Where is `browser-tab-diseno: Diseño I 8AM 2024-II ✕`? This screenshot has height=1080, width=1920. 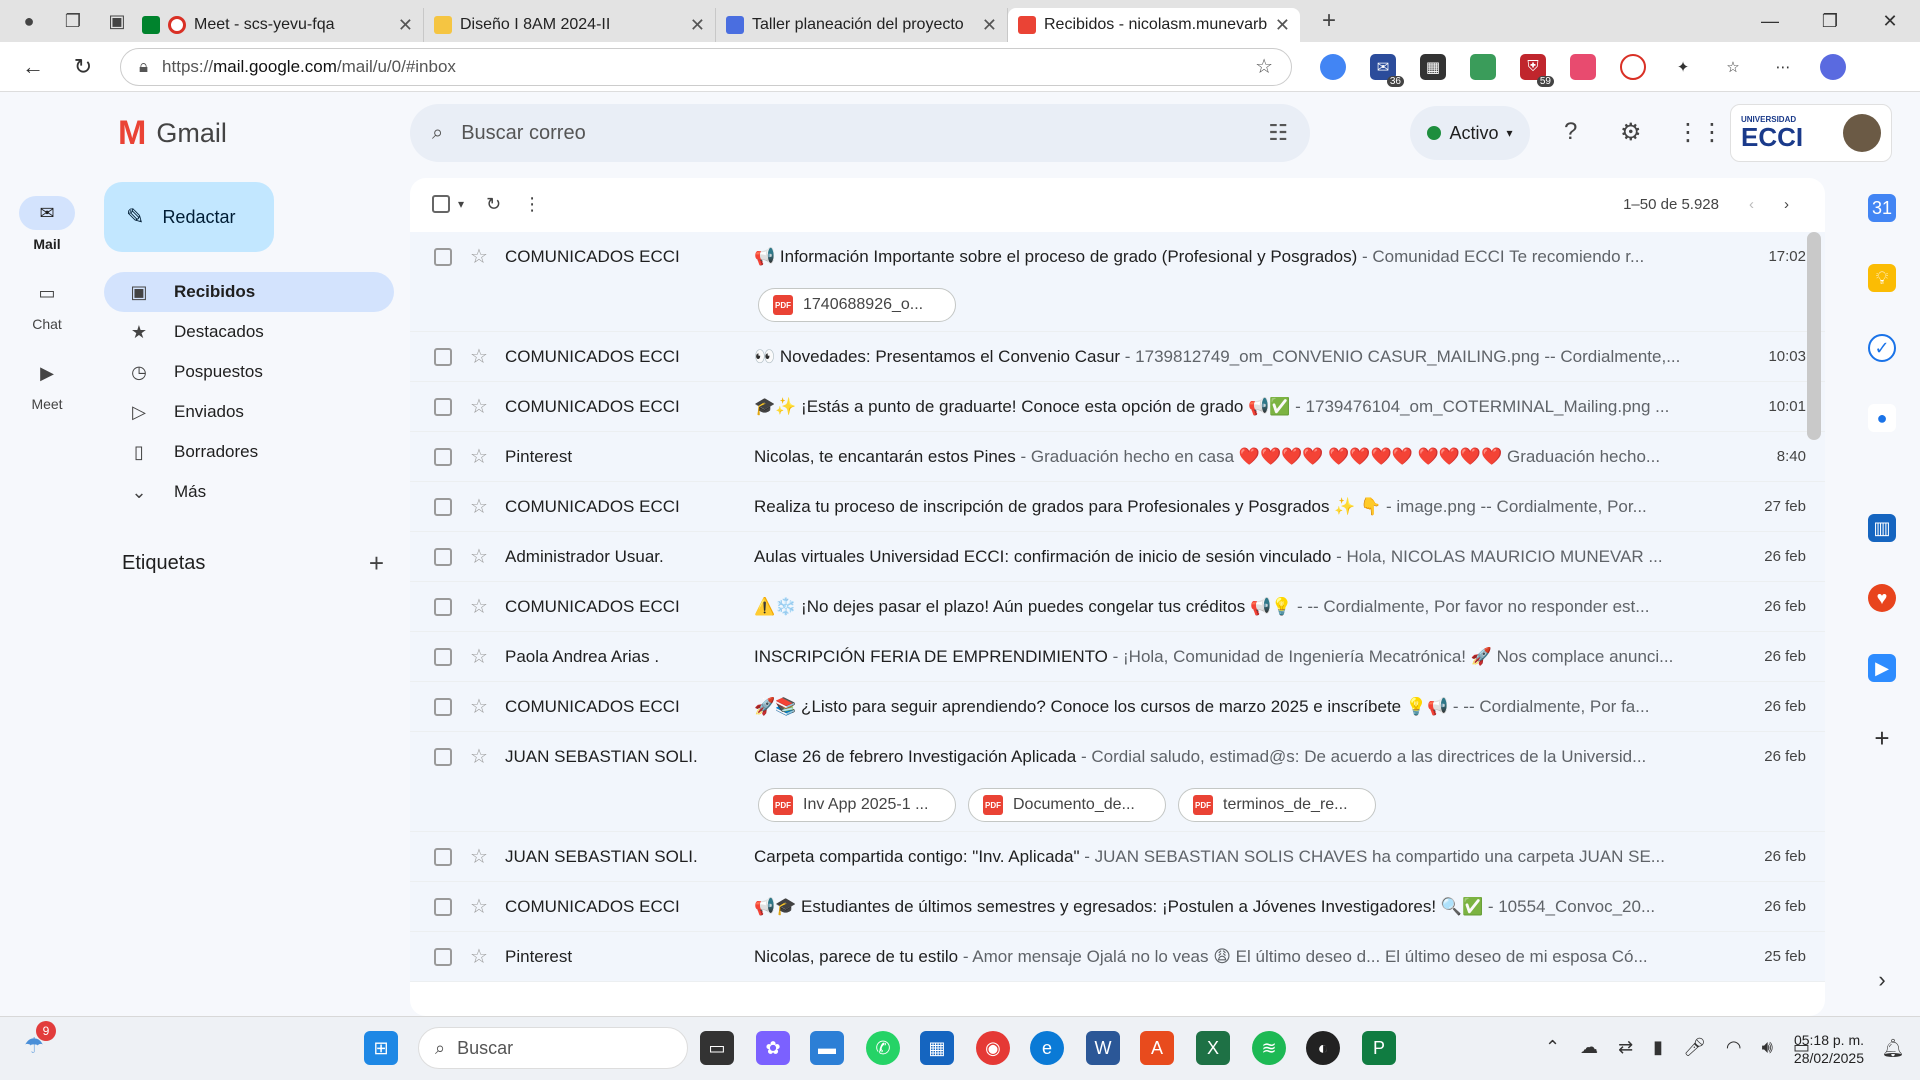
browser-tab-diseno: Diseño I 8AM 2024-II ✕ is located at coordinates (570, 25).